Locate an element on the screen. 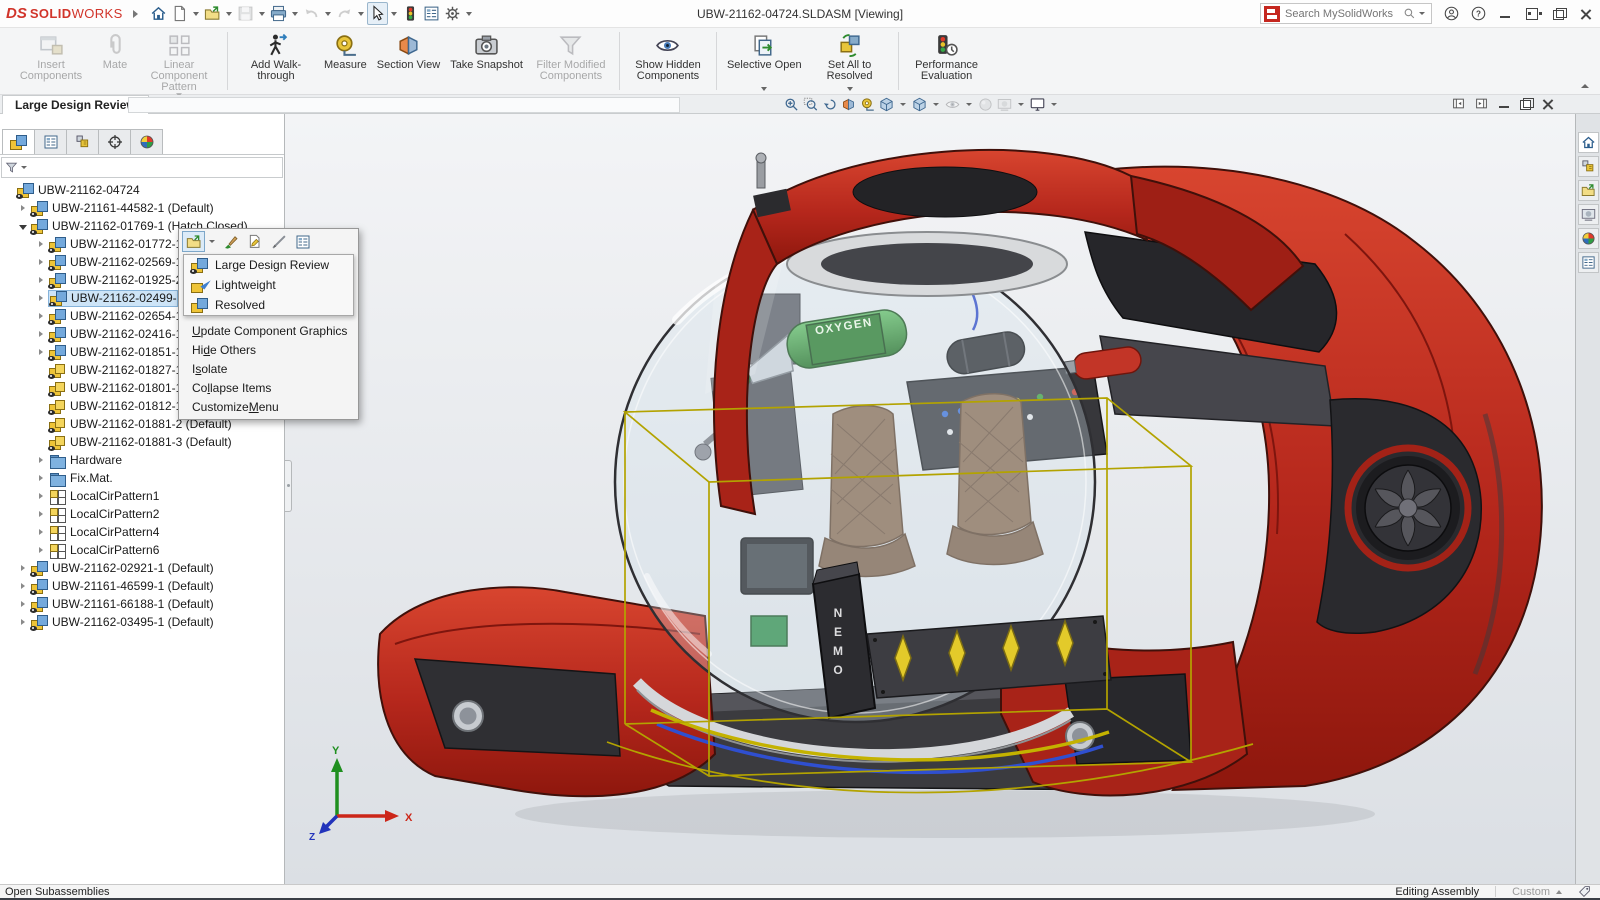  home-button is located at coordinates (158, 13).